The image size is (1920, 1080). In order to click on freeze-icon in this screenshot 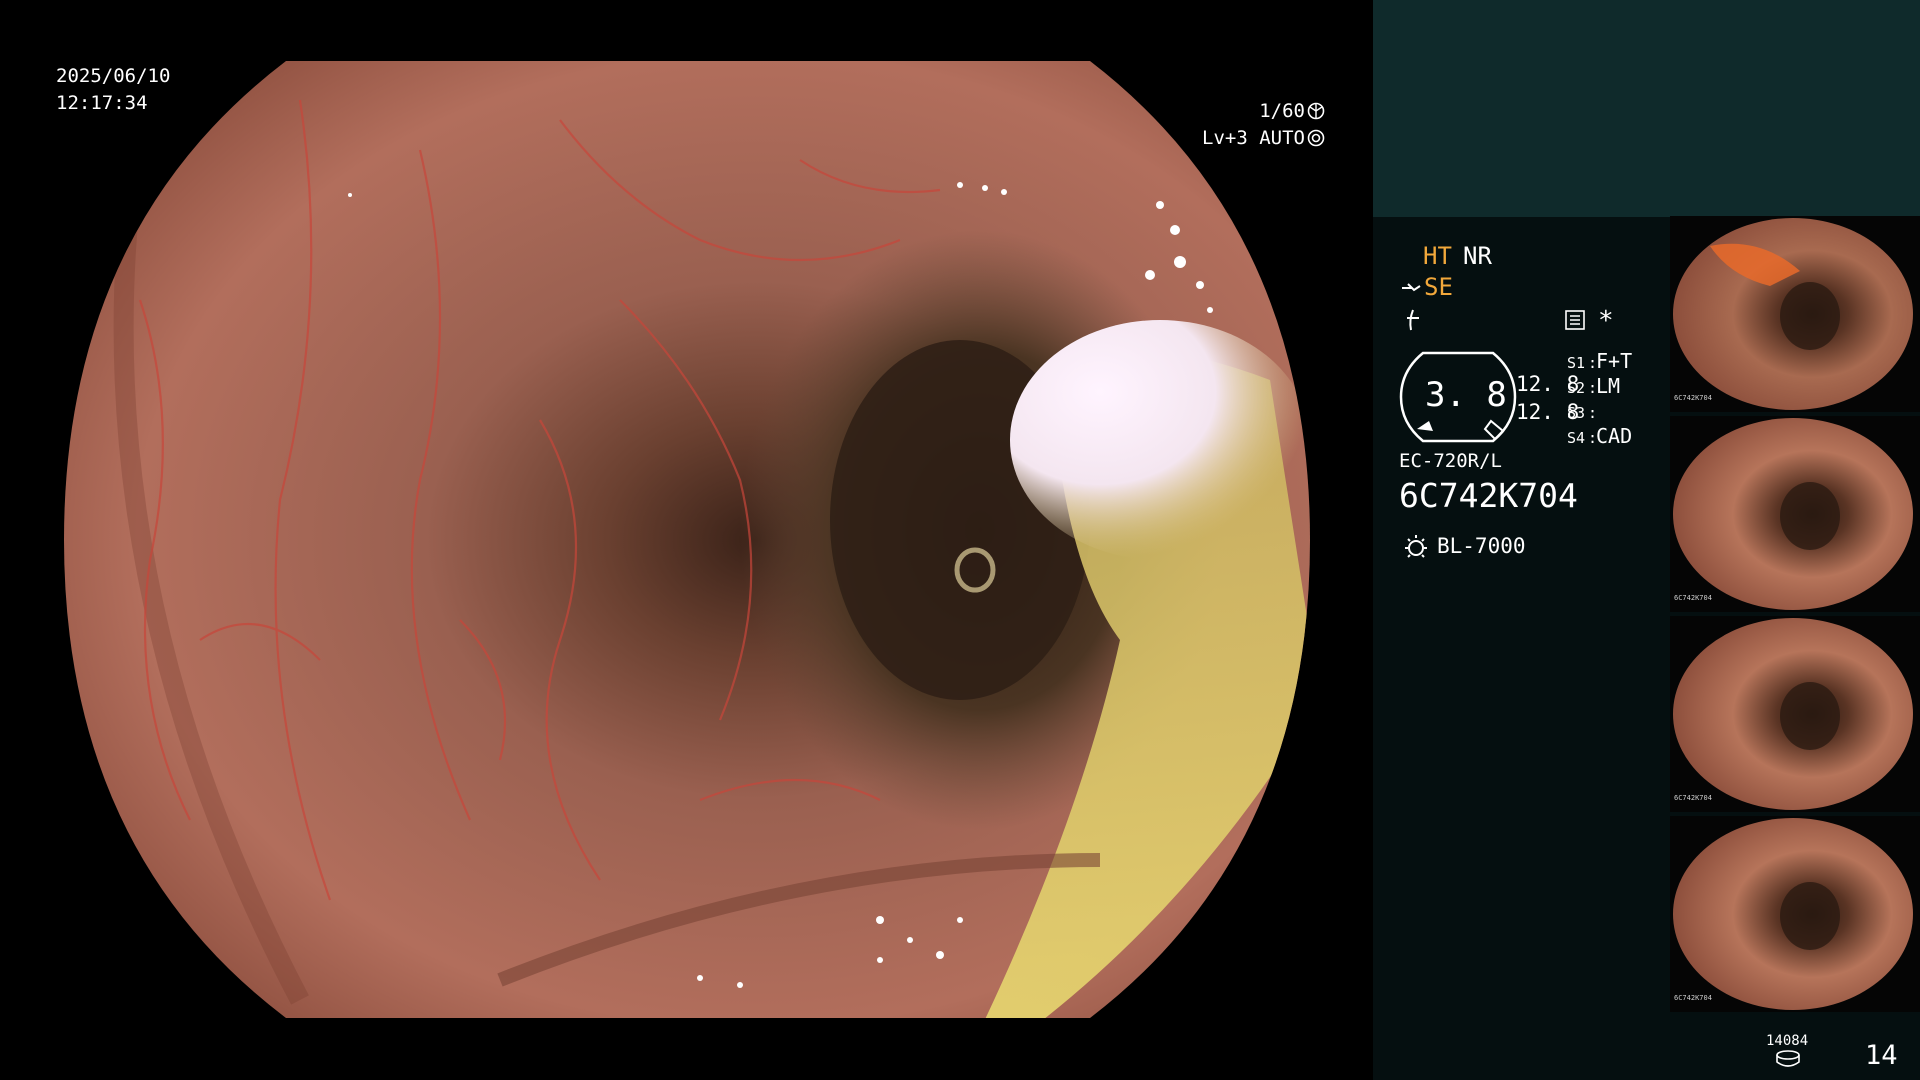, I will do `click(1413, 320)`.